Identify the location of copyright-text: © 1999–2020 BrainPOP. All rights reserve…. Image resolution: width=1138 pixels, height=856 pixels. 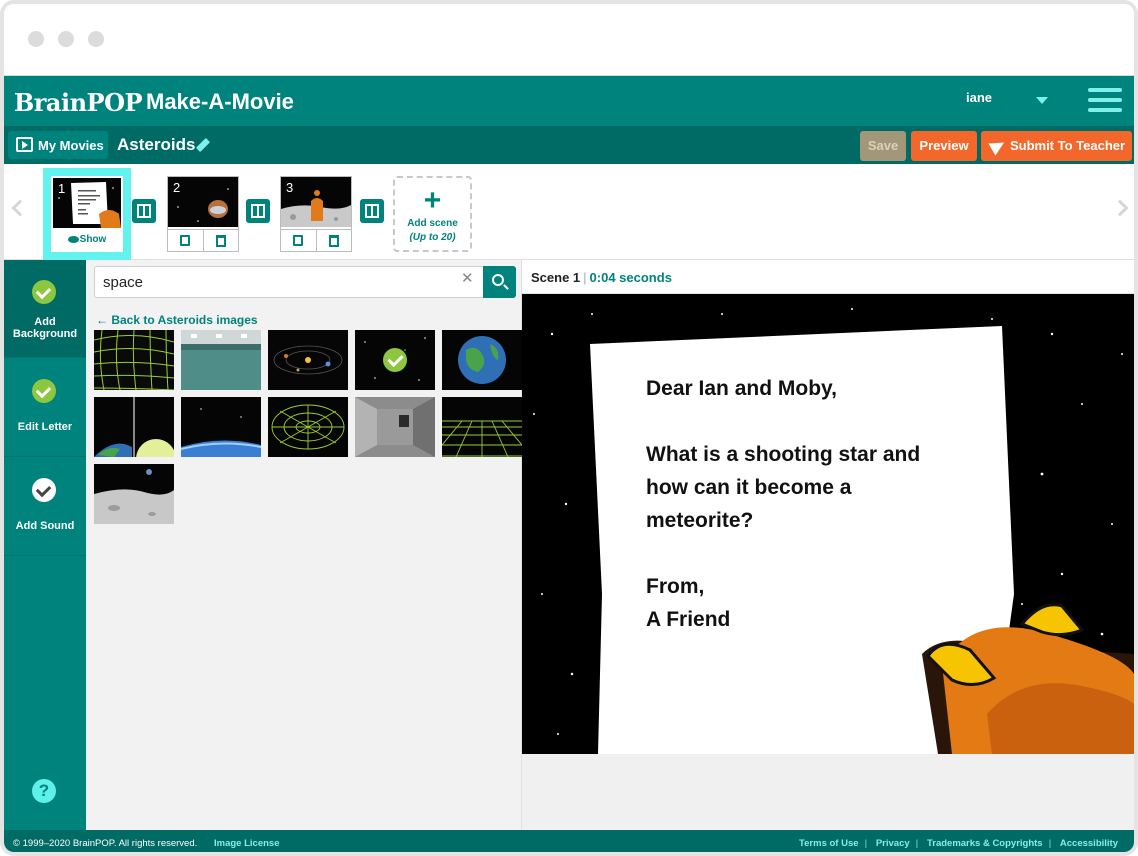
(105, 843).